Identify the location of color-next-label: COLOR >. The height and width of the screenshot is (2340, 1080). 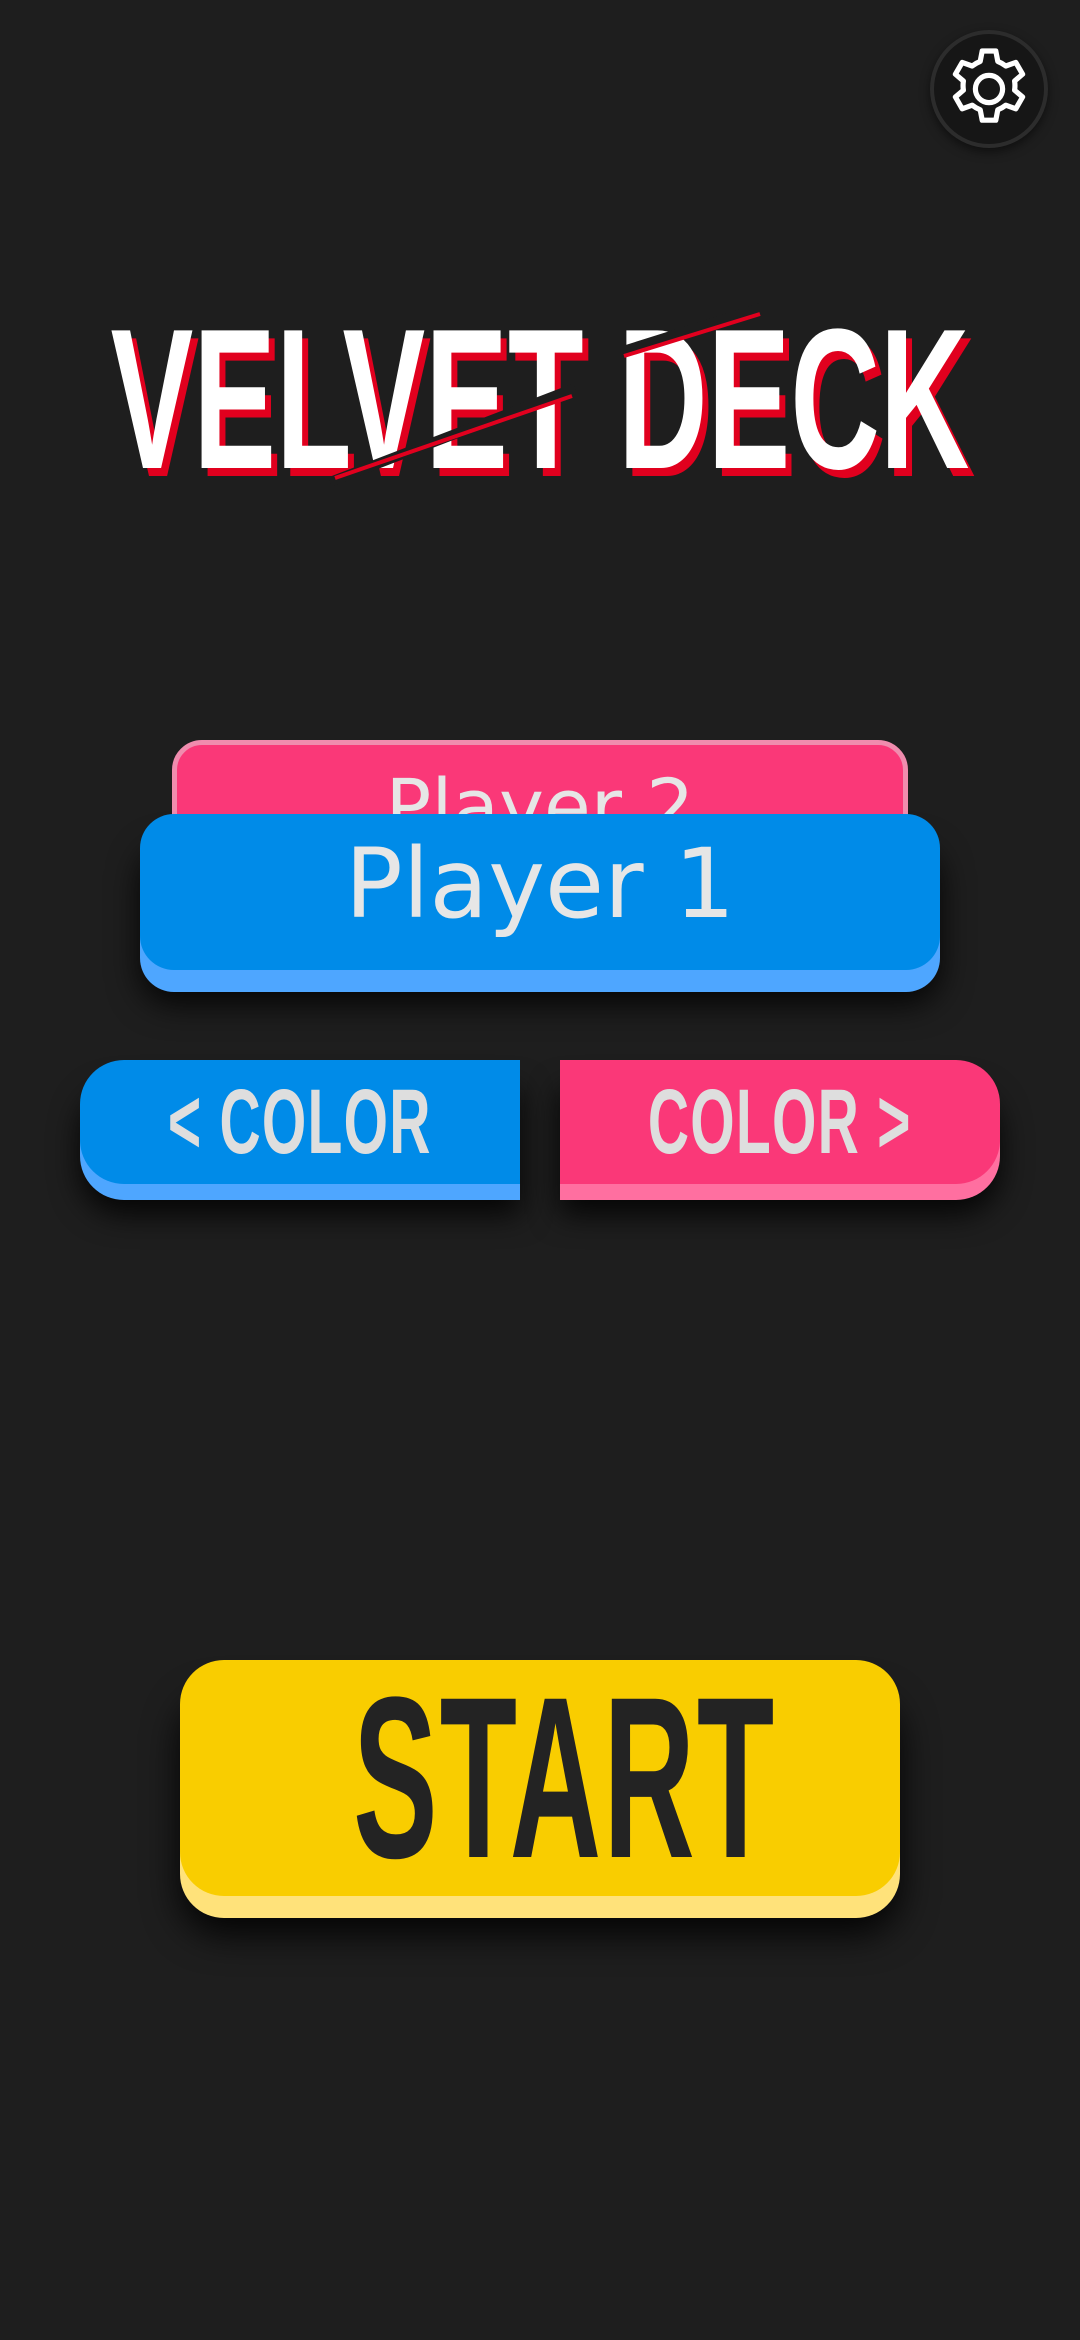
(780, 1122).